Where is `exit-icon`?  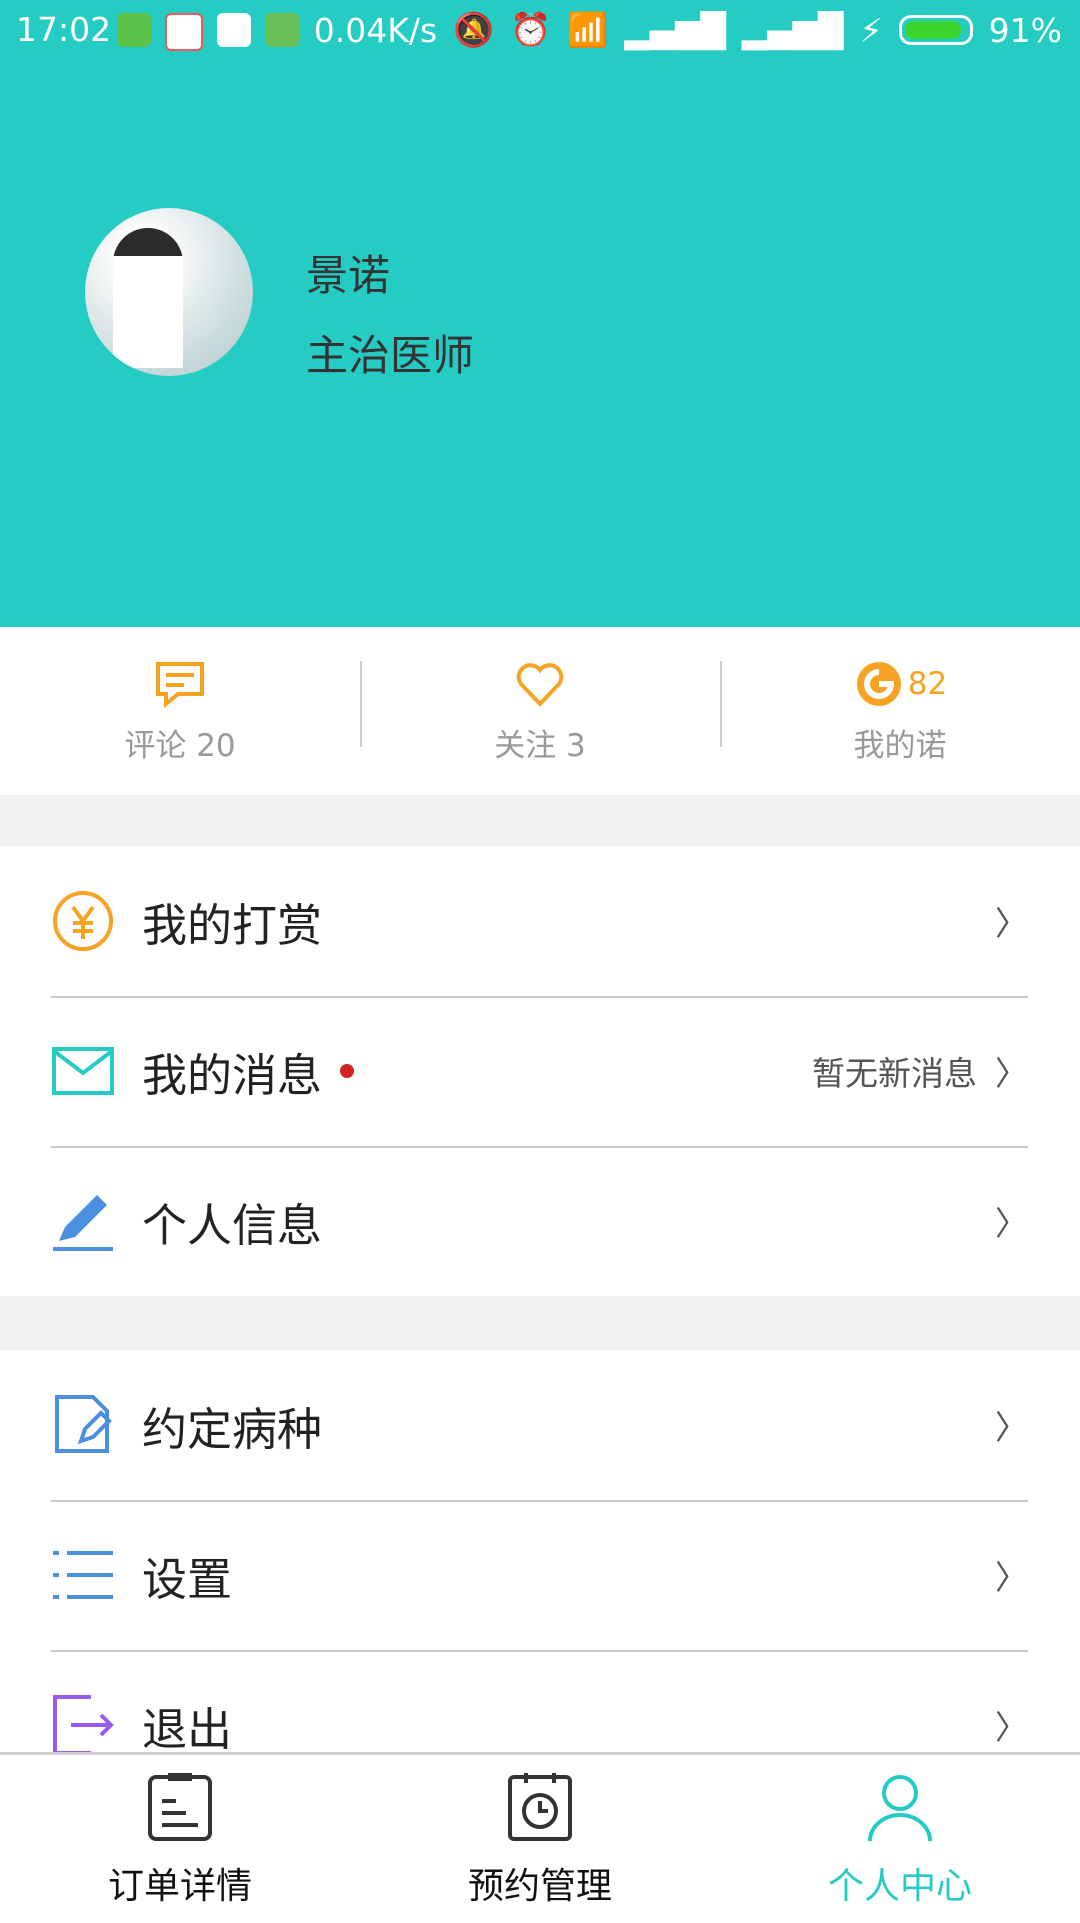 exit-icon is located at coordinates (83, 1723).